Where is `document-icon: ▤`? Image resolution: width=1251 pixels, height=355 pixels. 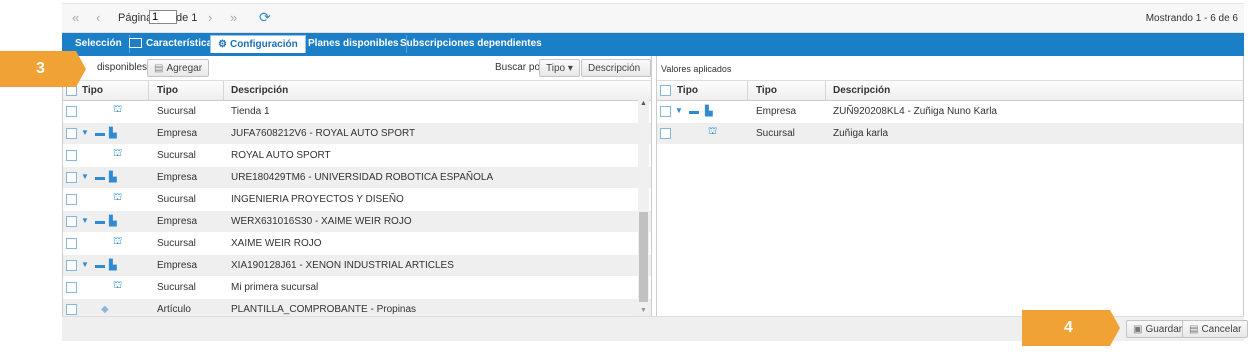 document-icon: ▤ is located at coordinates (1194, 329).